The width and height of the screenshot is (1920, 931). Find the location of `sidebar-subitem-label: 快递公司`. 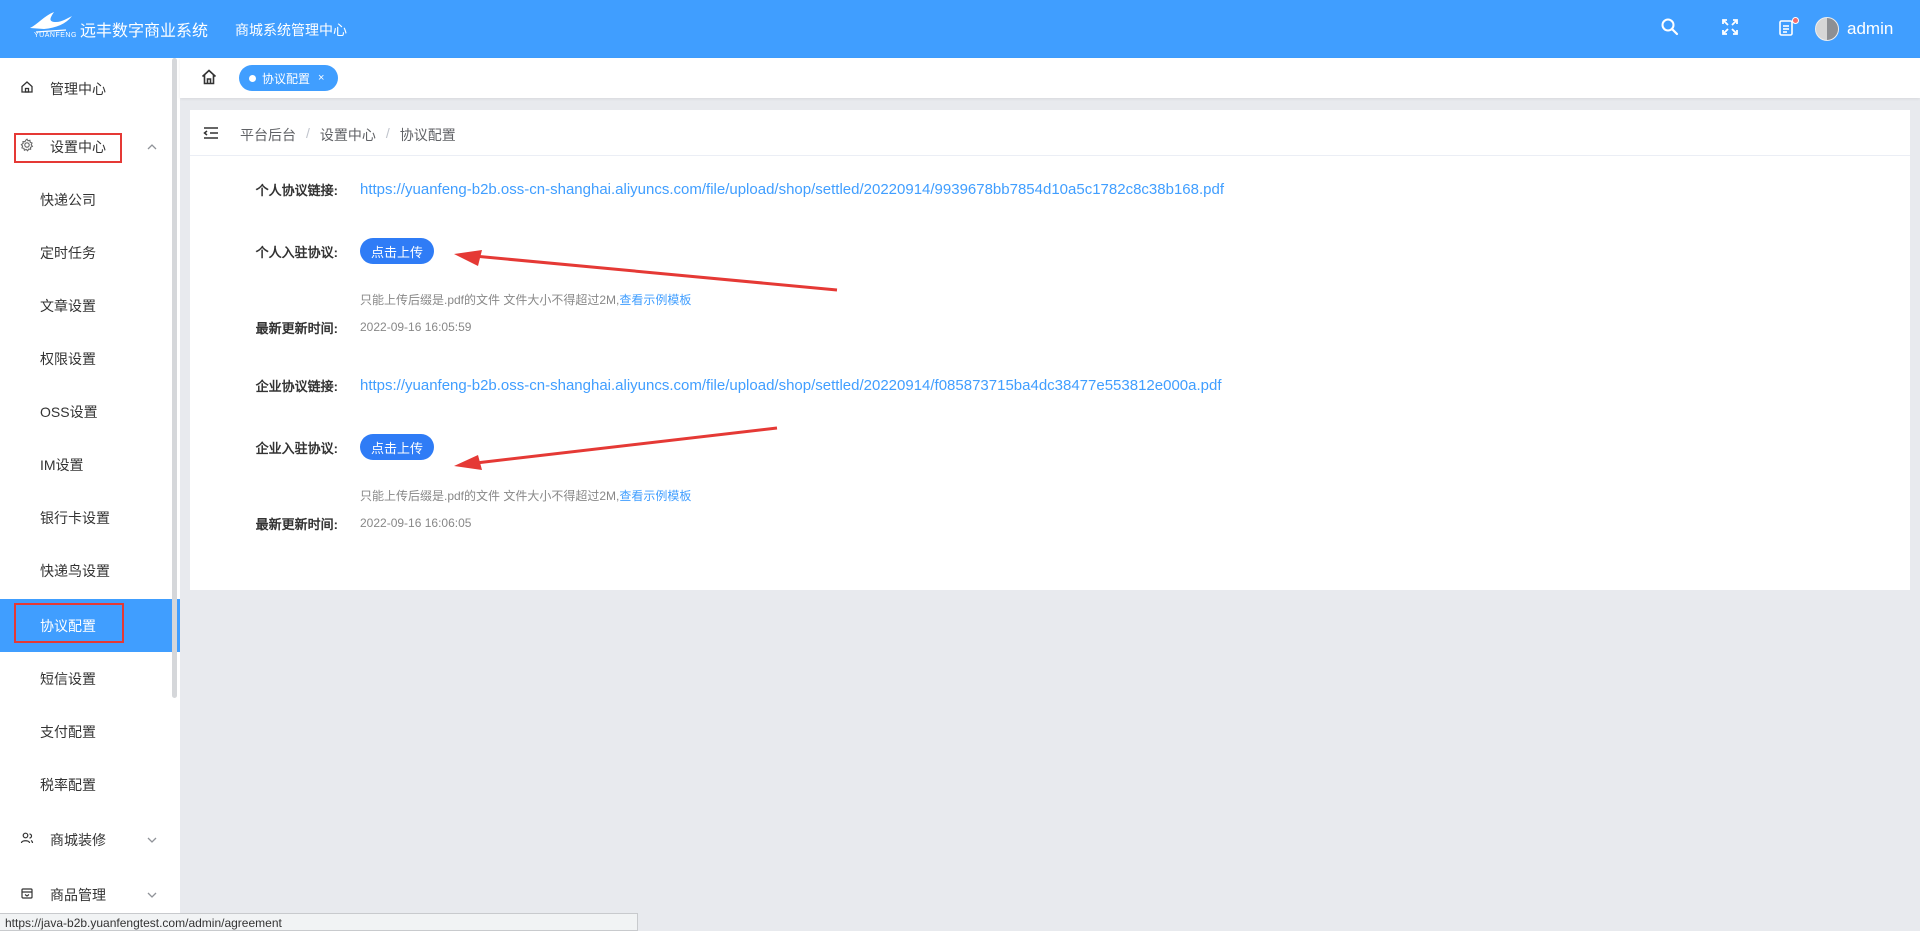

sidebar-subitem-label: 快递公司 is located at coordinates (68, 199).